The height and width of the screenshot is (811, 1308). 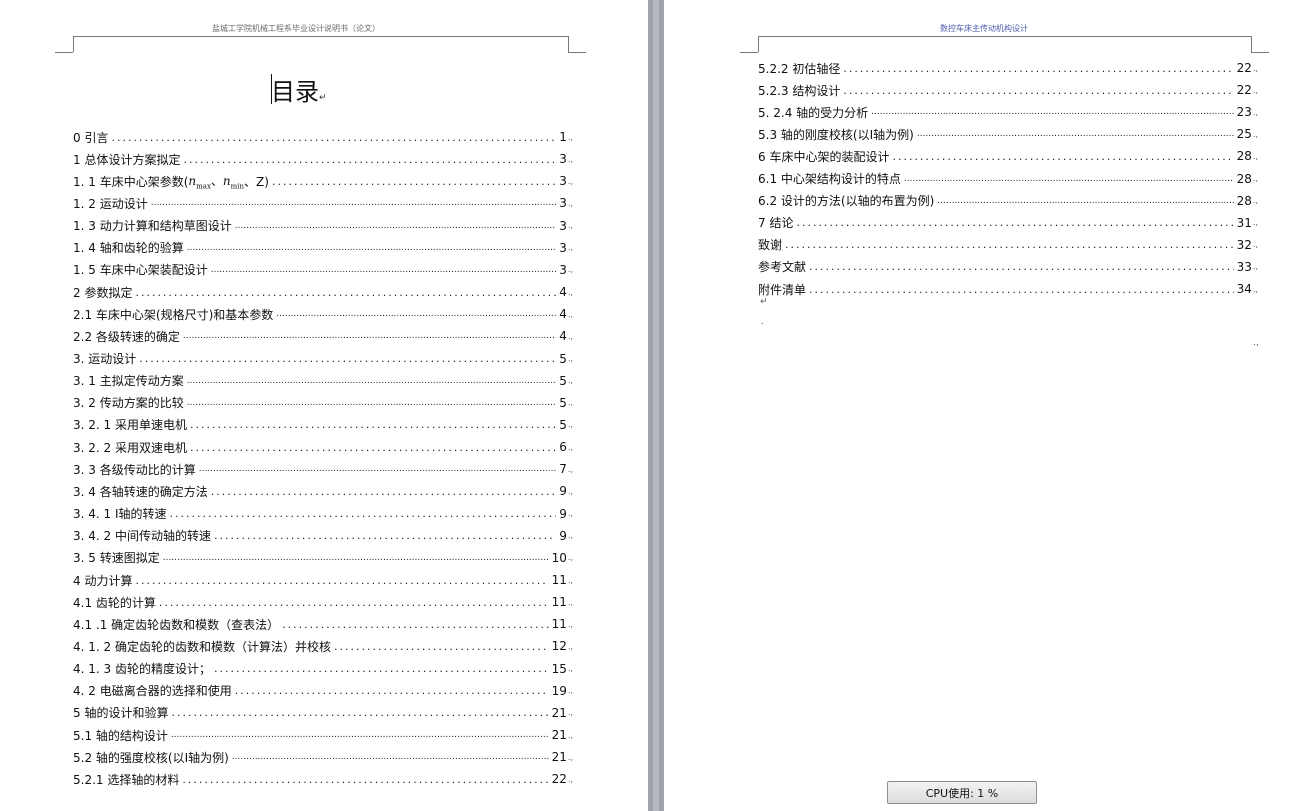 I want to click on toc-entry: 5.2.1 选择轴的材料 22.,, so click(x=323, y=779).